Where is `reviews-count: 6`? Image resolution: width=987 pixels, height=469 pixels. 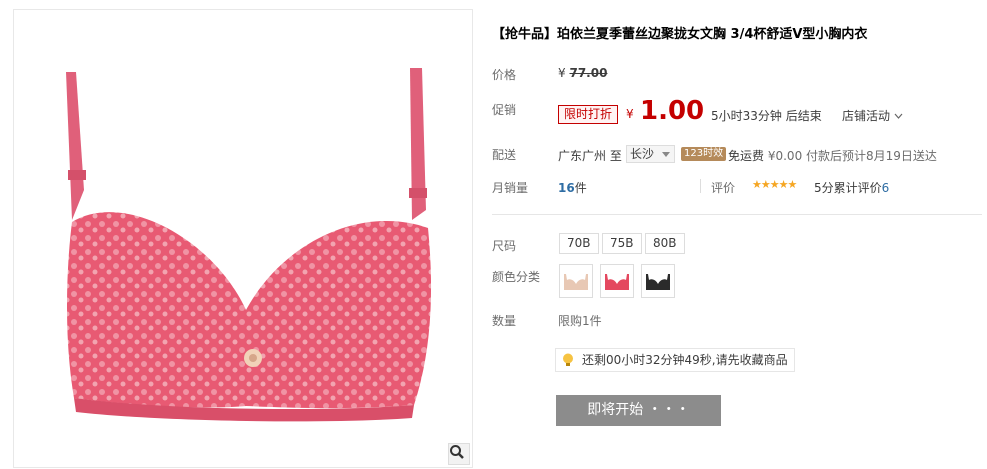
reviews-count: 6 is located at coordinates (885, 188).